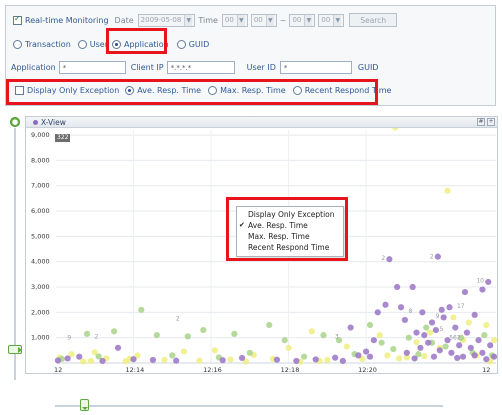  Describe the element at coordinates (40, 160) in the screenshot. I see `y-tick-label: 8,000` at that location.